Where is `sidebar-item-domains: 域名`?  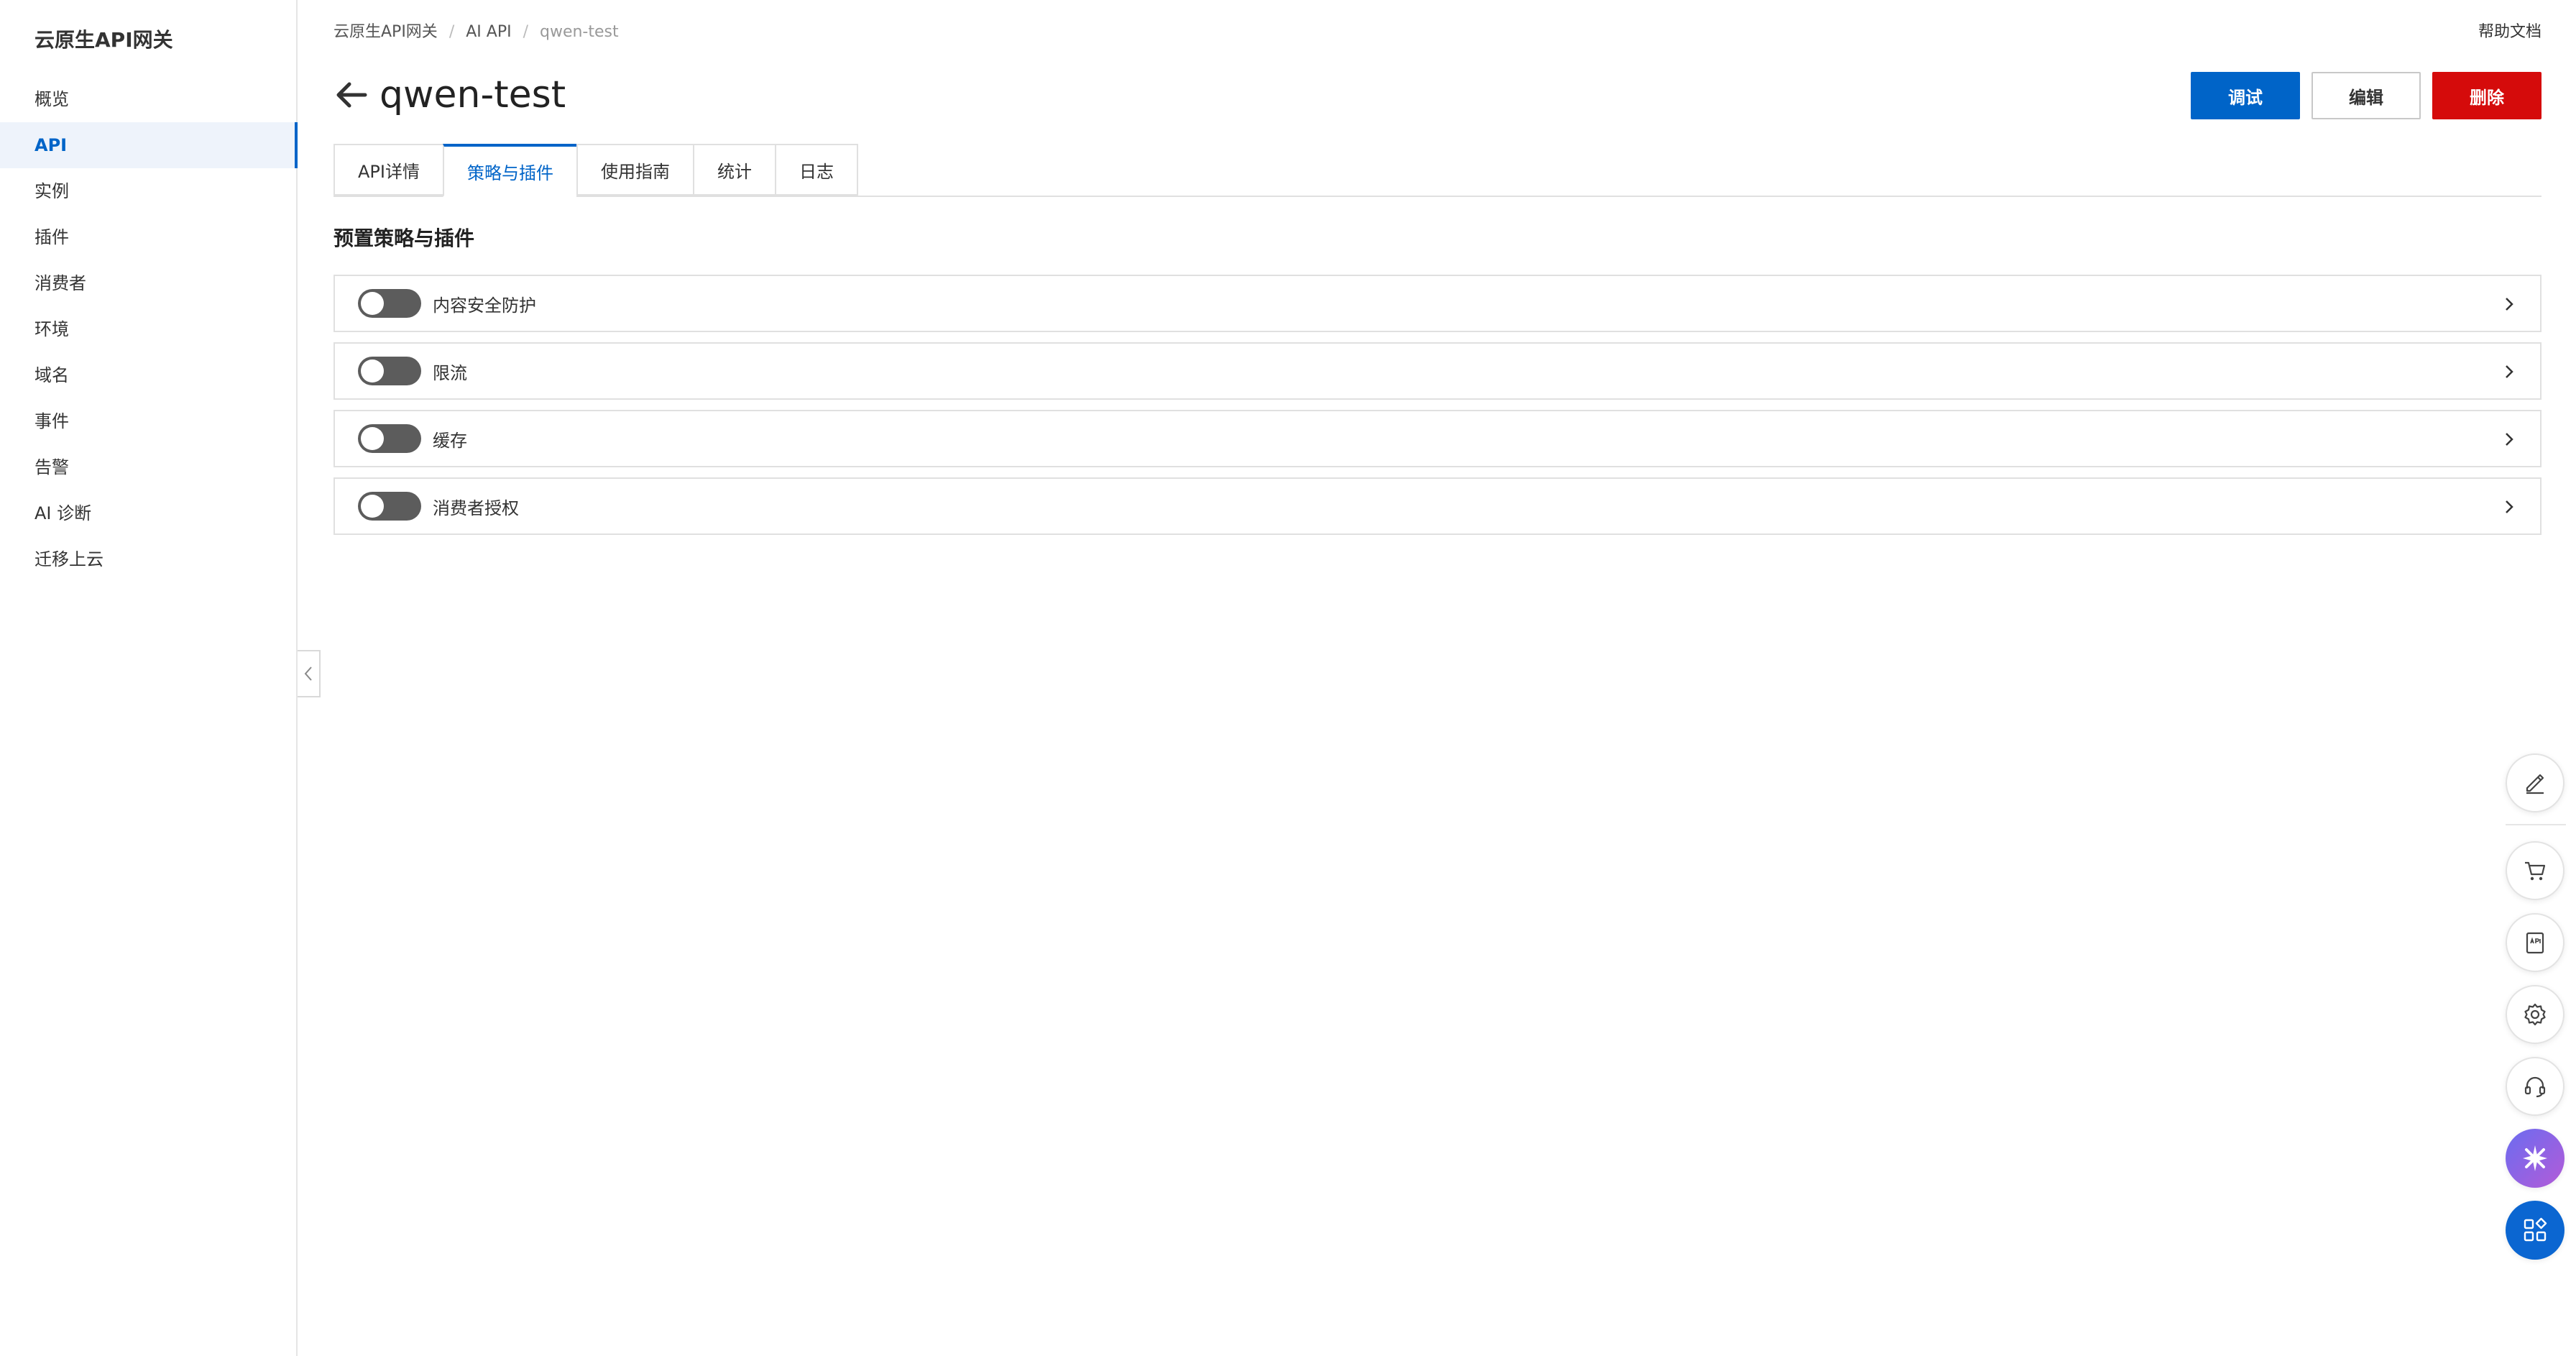 sidebar-item-domains: 域名 is located at coordinates (148, 375).